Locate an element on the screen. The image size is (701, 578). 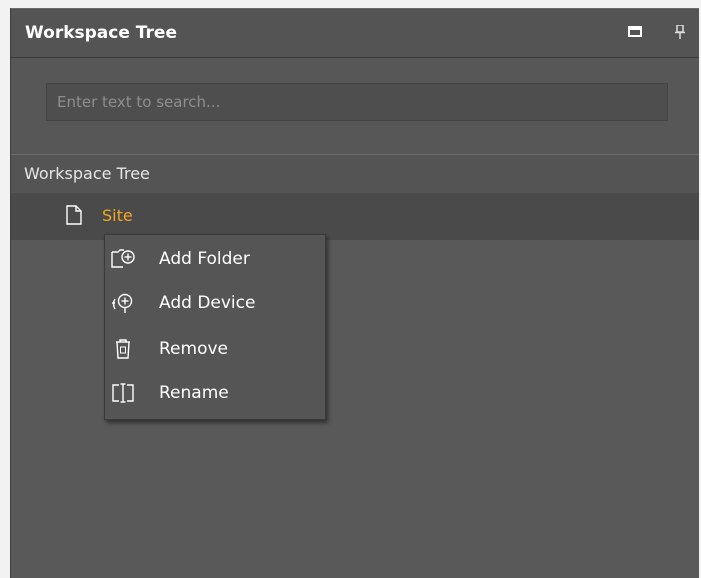
add-folder-menu-item: Add Folder is located at coordinates (215, 259).